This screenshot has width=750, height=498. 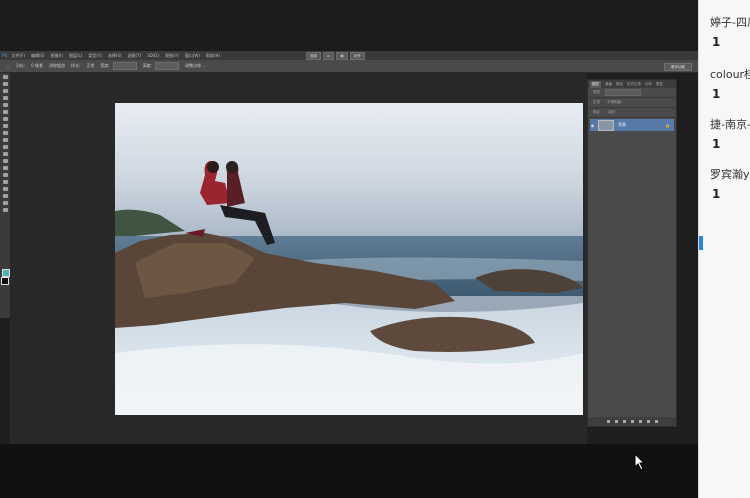 What do you see at coordinates (632, 125) in the screenshot?
I see `layer-row-background: ◉ 背景 🔒` at bounding box center [632, 125].